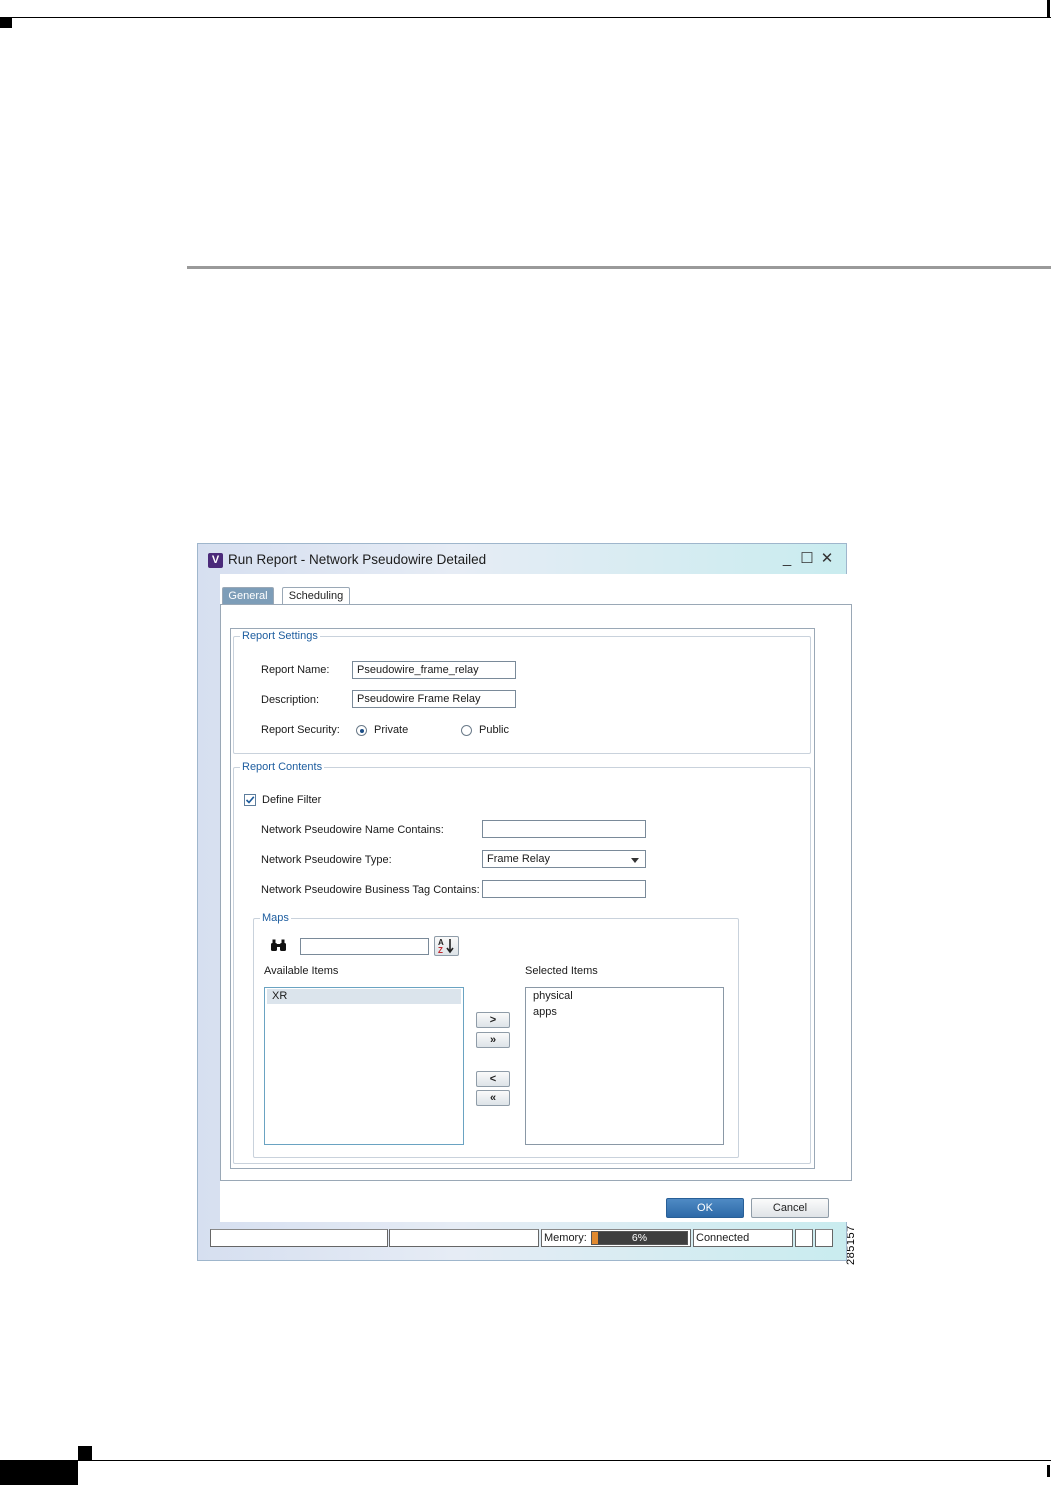 The height and width of the screenshot is (1485, 1051). I want to click on selected-items-label: Selected Items, so click(561, 971).